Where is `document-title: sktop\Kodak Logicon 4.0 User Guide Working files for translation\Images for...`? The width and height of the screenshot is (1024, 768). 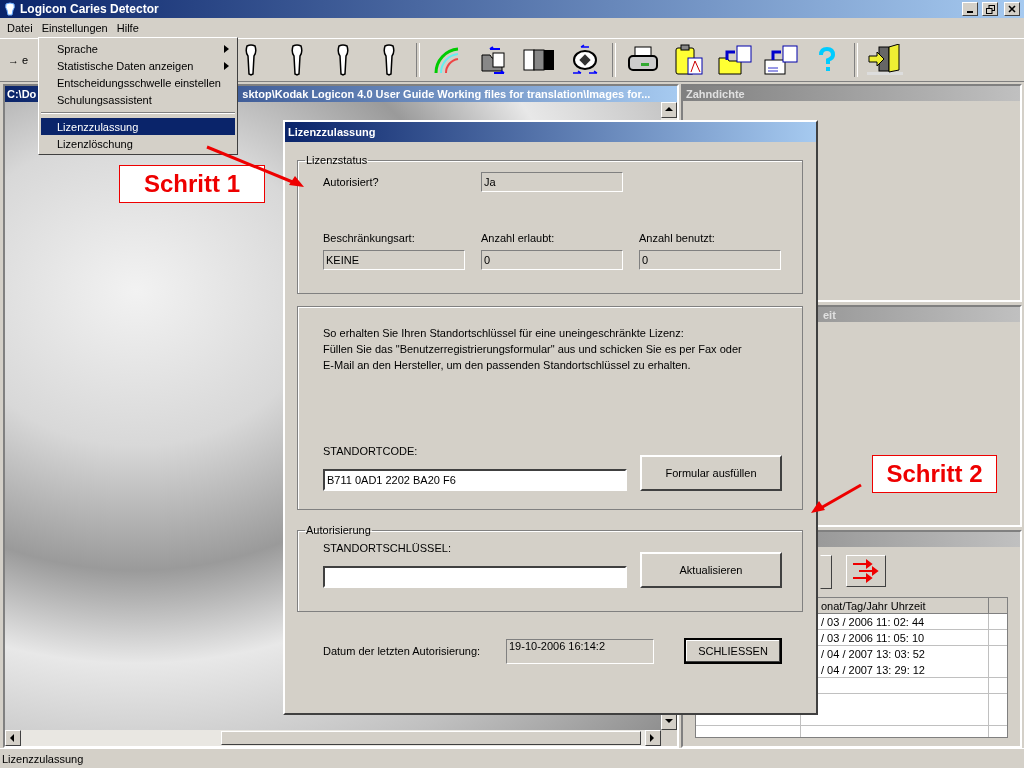 document-title: sktop\Kodak Logicon 4.0 User Guide Working files for translation\Images for... is located at coordinates (446, 94).